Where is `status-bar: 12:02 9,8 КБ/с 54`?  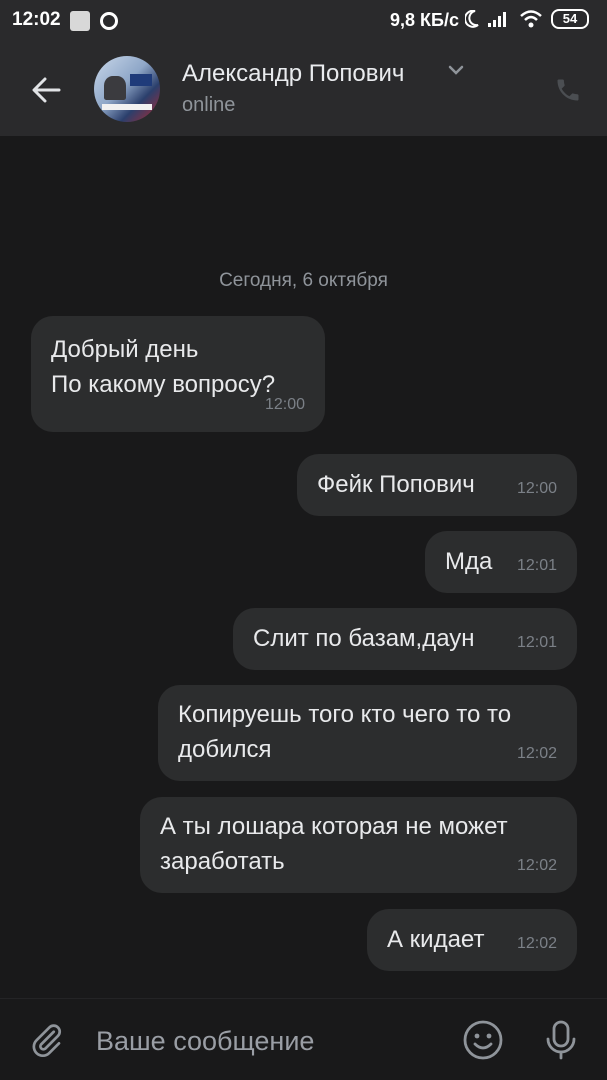 status-bar: 12:02 9,8 КБ/с 54 is located at coordinates (303, 21).